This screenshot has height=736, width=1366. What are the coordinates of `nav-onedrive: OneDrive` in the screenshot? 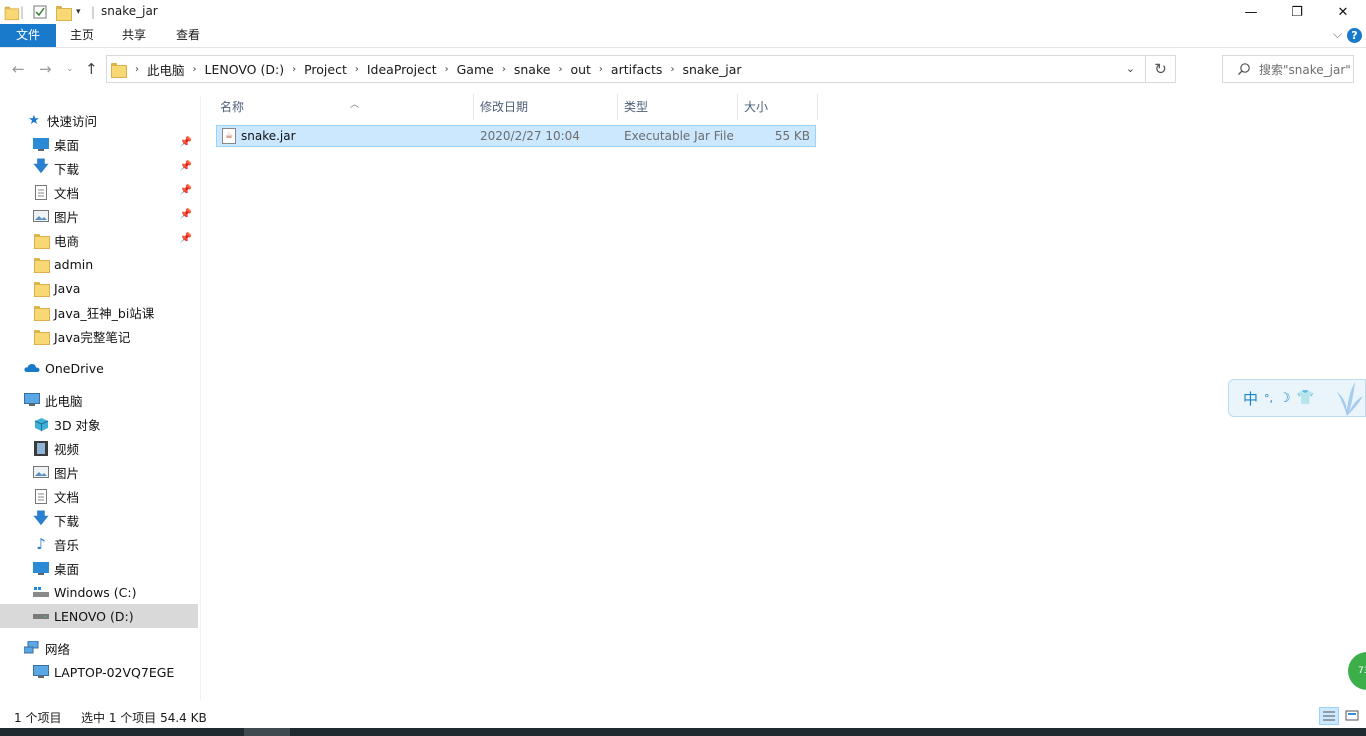 It's located at (99, 368).